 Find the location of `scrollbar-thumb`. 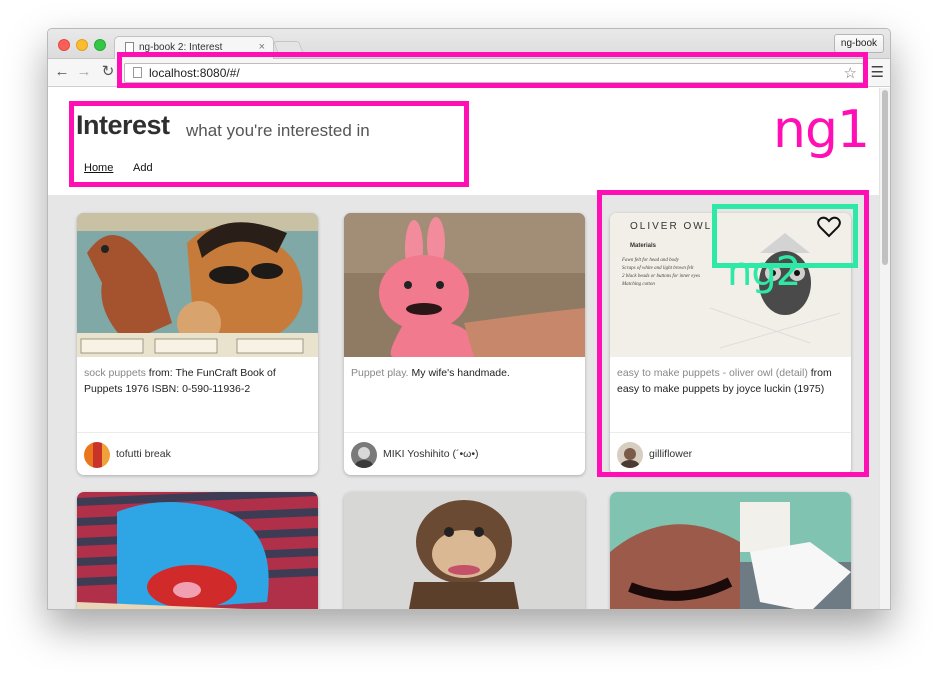

scrollbar-thumb is located at coordinates (885, 177).